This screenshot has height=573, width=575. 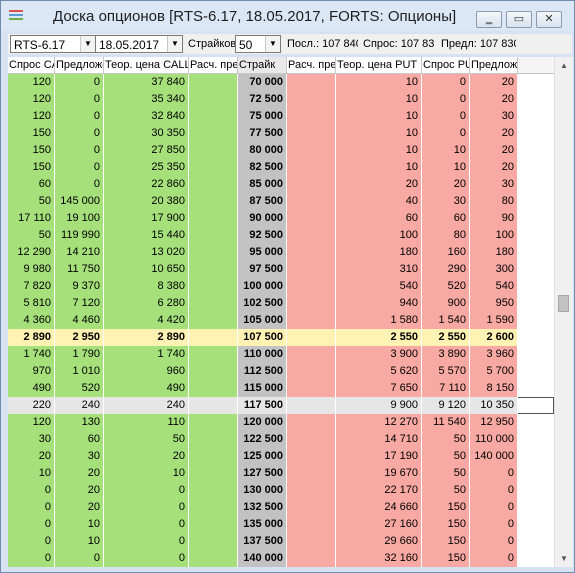 What do you see at coordinates (281, 371) in the screenshot?
I see `table-row: 970 1 010 960 112 500 5 620 5 570 5 700` at bounding box center [281, 371].